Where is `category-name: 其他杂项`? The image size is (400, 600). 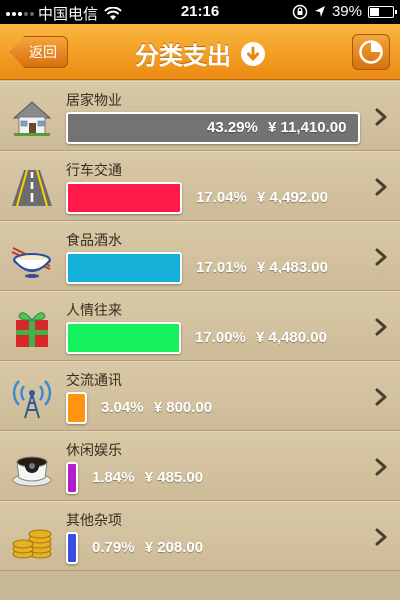 category-name: 其他杂项 is located at coordinates (94, 521).